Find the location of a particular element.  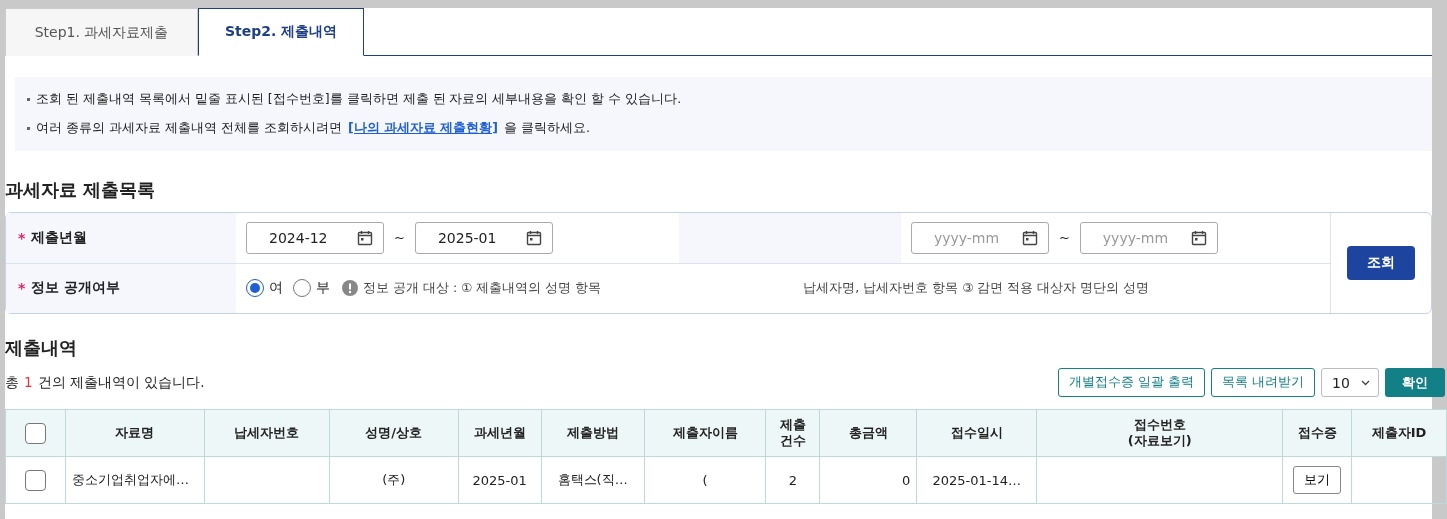

chevron-down-icon is located at coordinates (1365, 382).